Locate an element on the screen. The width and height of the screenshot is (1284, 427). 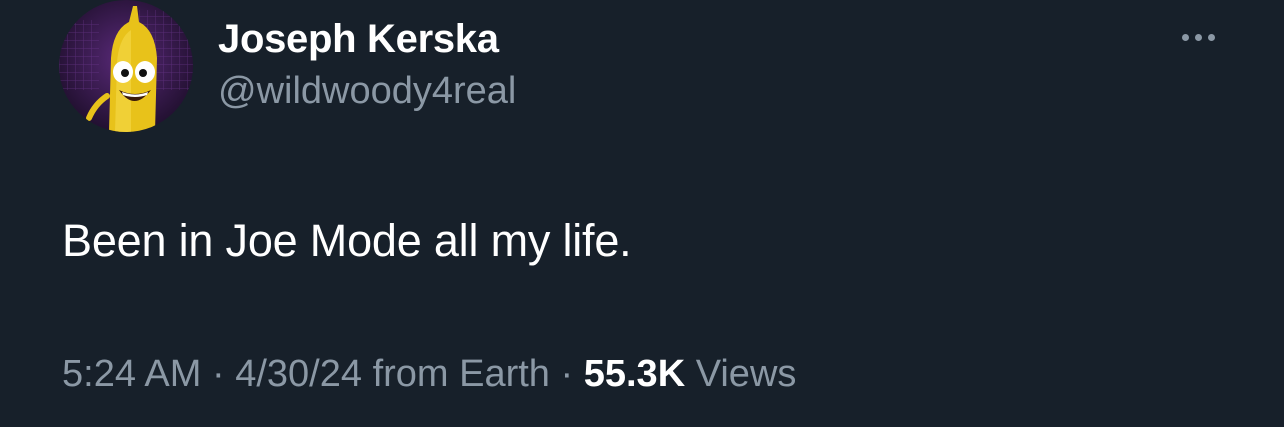
tweet-time: 5:24 AM is located at coordinates (131, 374).